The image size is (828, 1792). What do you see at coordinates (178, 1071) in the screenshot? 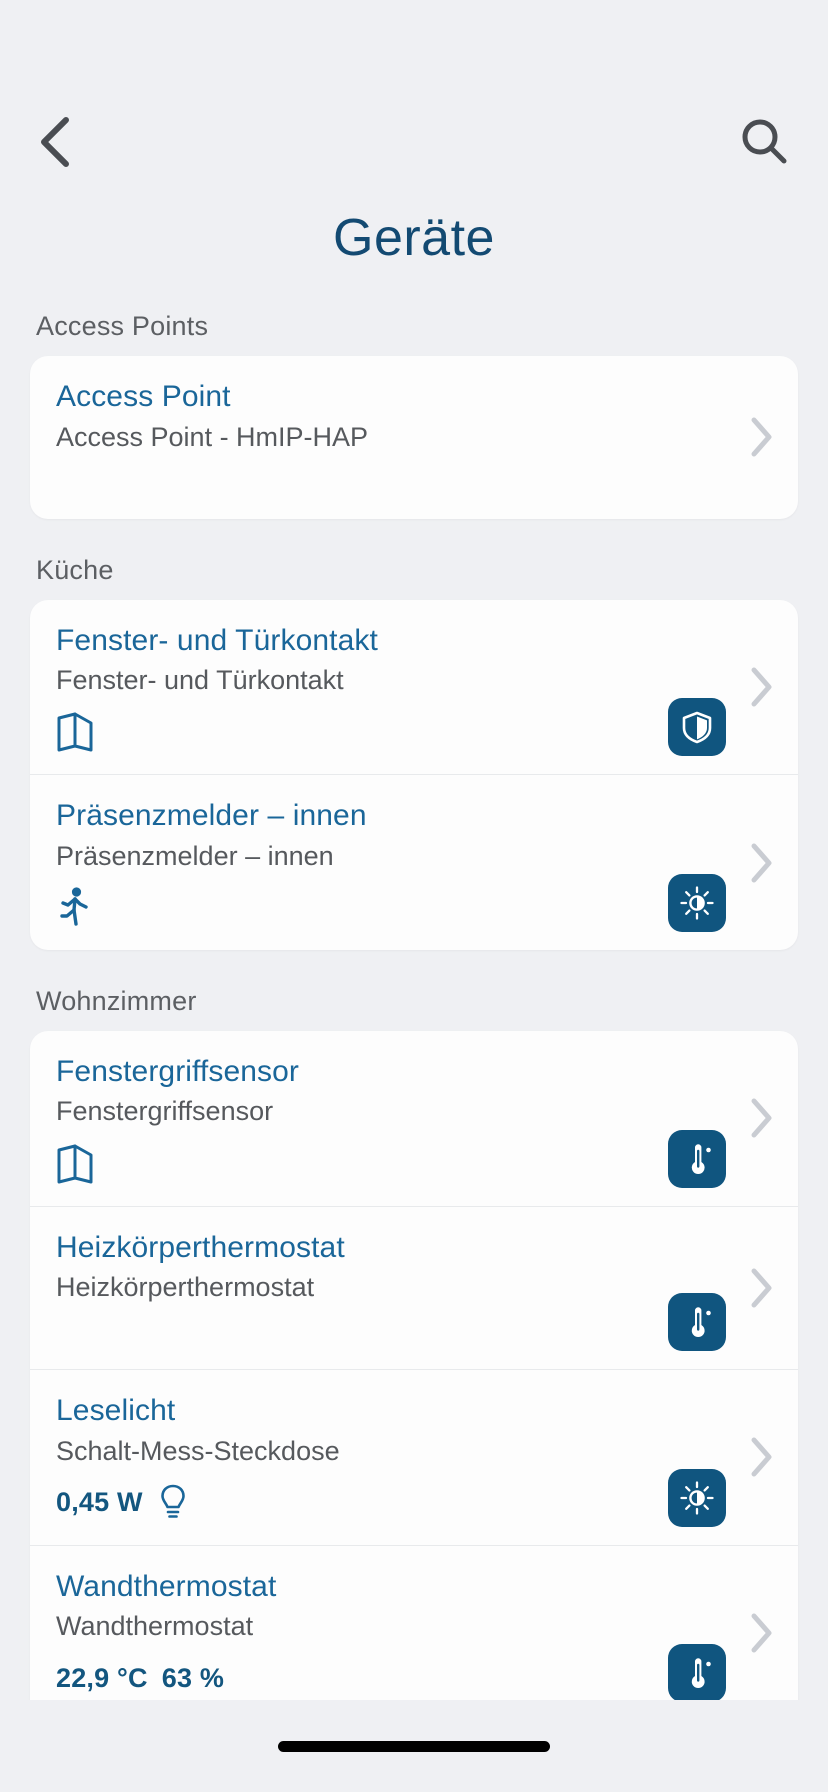
I see `device-name: Fenstergriffsensor` at bounding box center [178, 1071].